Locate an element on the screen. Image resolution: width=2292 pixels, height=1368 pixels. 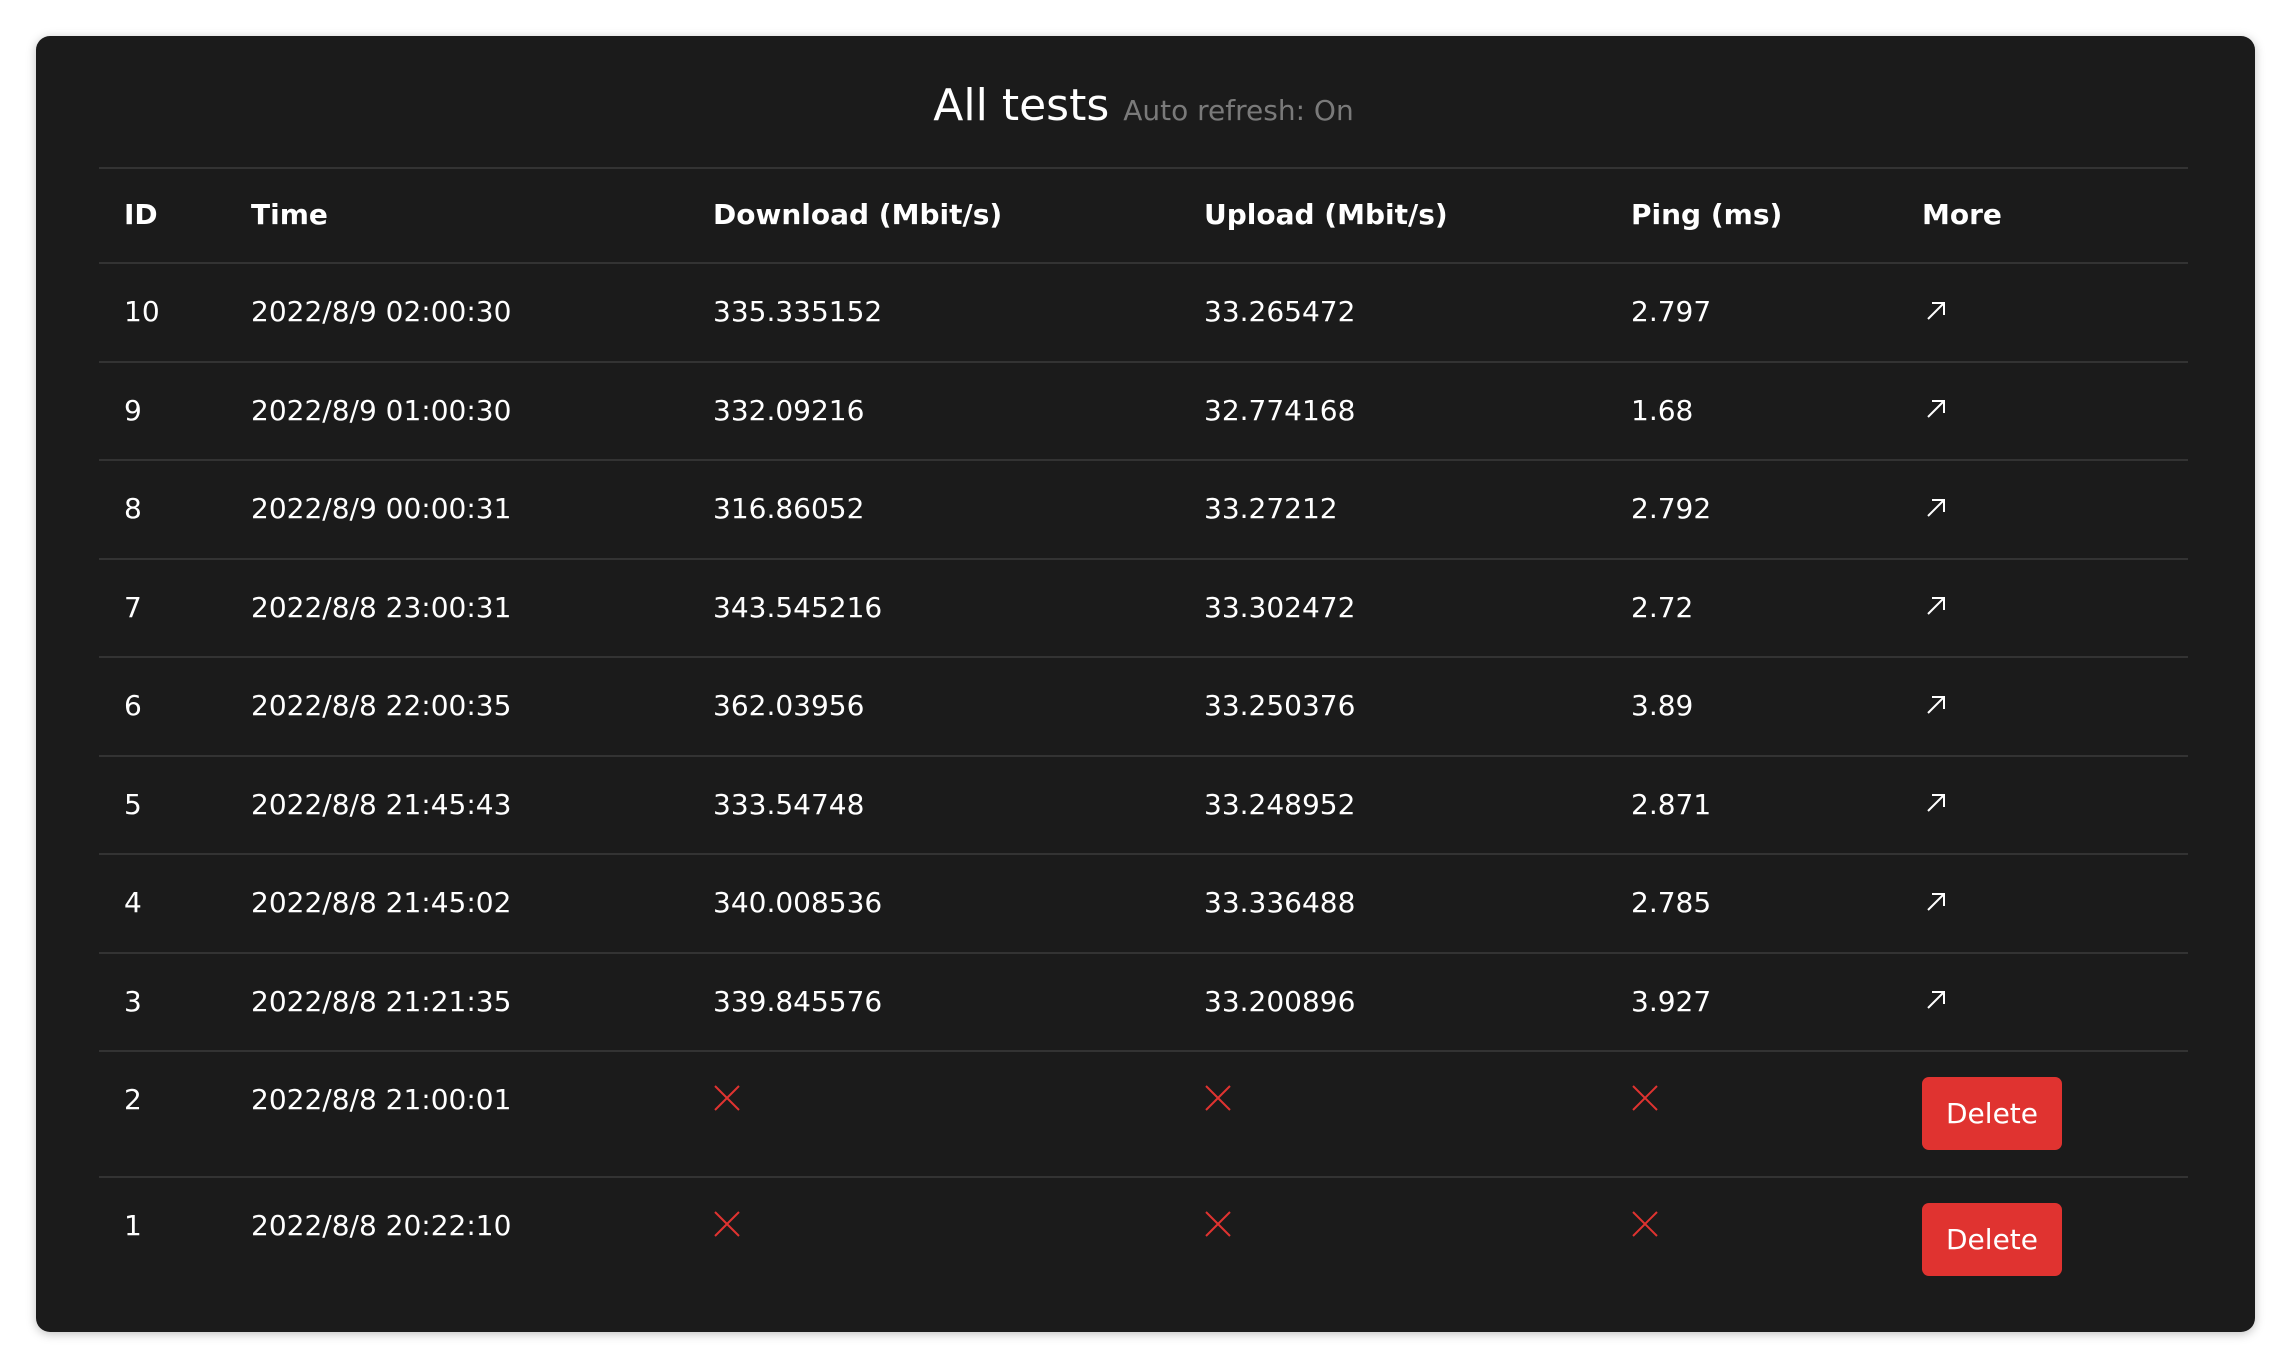
cell-ping: 1.68 is located at coordinates (1751, 411).